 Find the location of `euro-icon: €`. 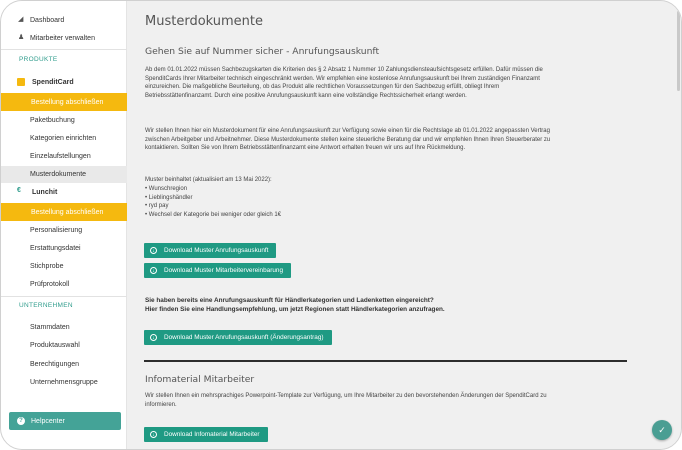

euro-icon: € is located at coordinates (19, 190).